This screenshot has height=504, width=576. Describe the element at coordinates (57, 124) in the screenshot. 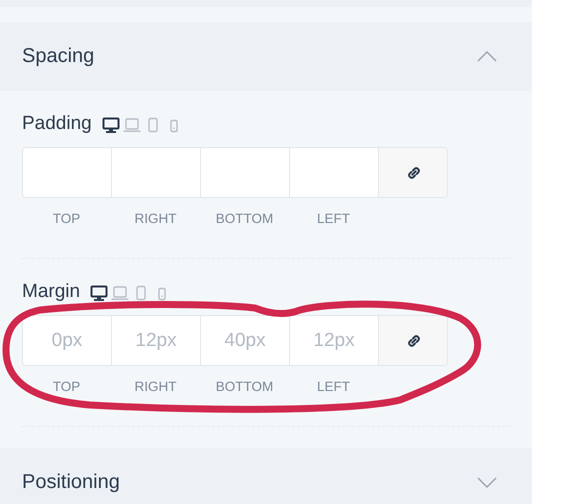

I see `field-label: Padding` at that location.